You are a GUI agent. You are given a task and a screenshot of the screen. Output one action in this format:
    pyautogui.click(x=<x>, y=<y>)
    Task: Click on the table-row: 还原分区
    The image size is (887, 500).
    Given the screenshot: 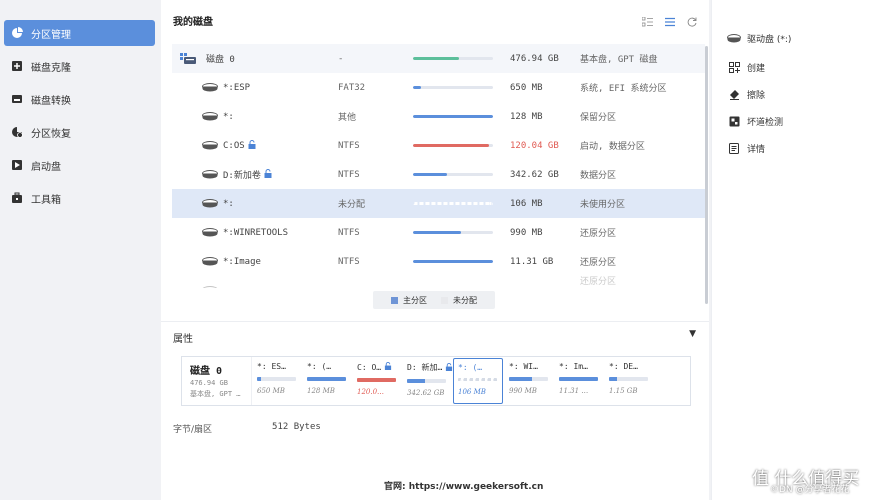 What is the action you would take?
    pyautogui.click(x=438, y=282)
    